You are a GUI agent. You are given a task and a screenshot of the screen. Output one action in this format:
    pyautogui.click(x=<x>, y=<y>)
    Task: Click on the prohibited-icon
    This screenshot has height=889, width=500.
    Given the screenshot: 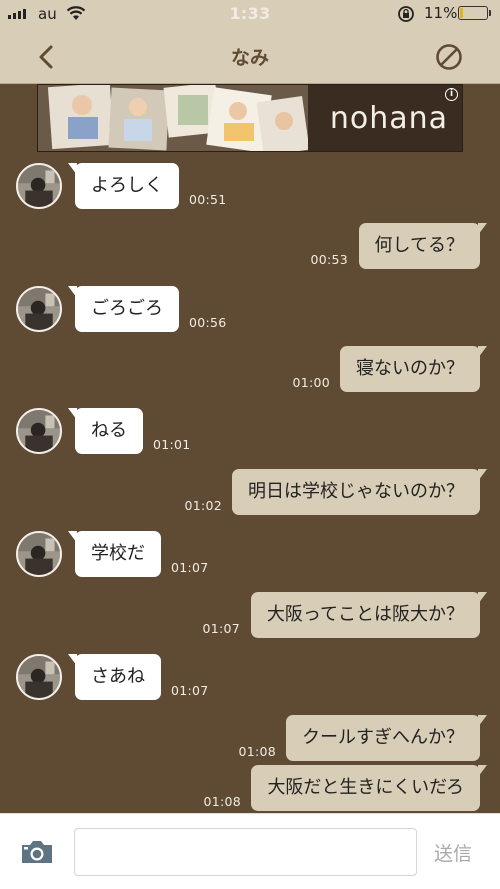 What is the action you would take?
    pyautogui.click(x=449, y=57)
    